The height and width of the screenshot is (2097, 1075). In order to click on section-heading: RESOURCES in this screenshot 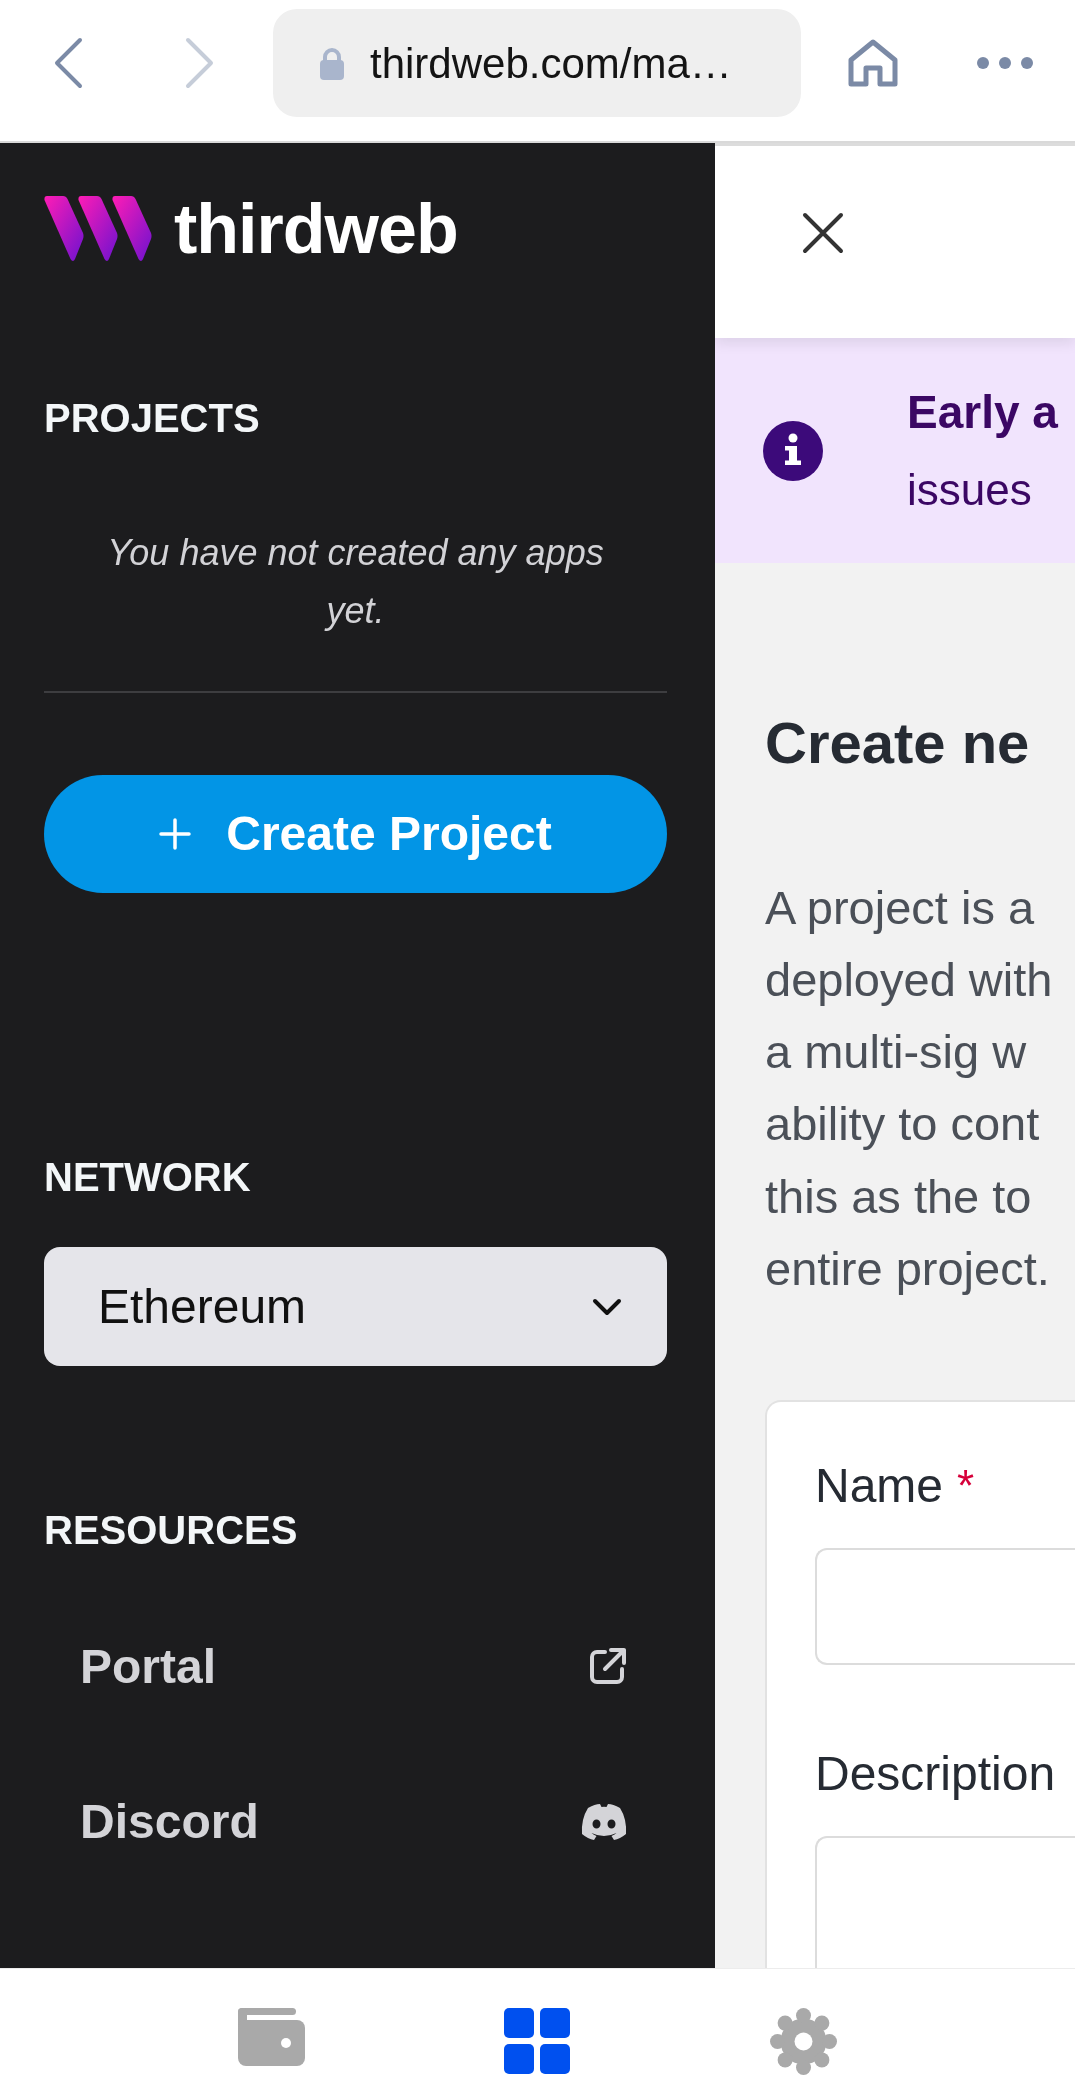, I will do `click(171, 1530)`.